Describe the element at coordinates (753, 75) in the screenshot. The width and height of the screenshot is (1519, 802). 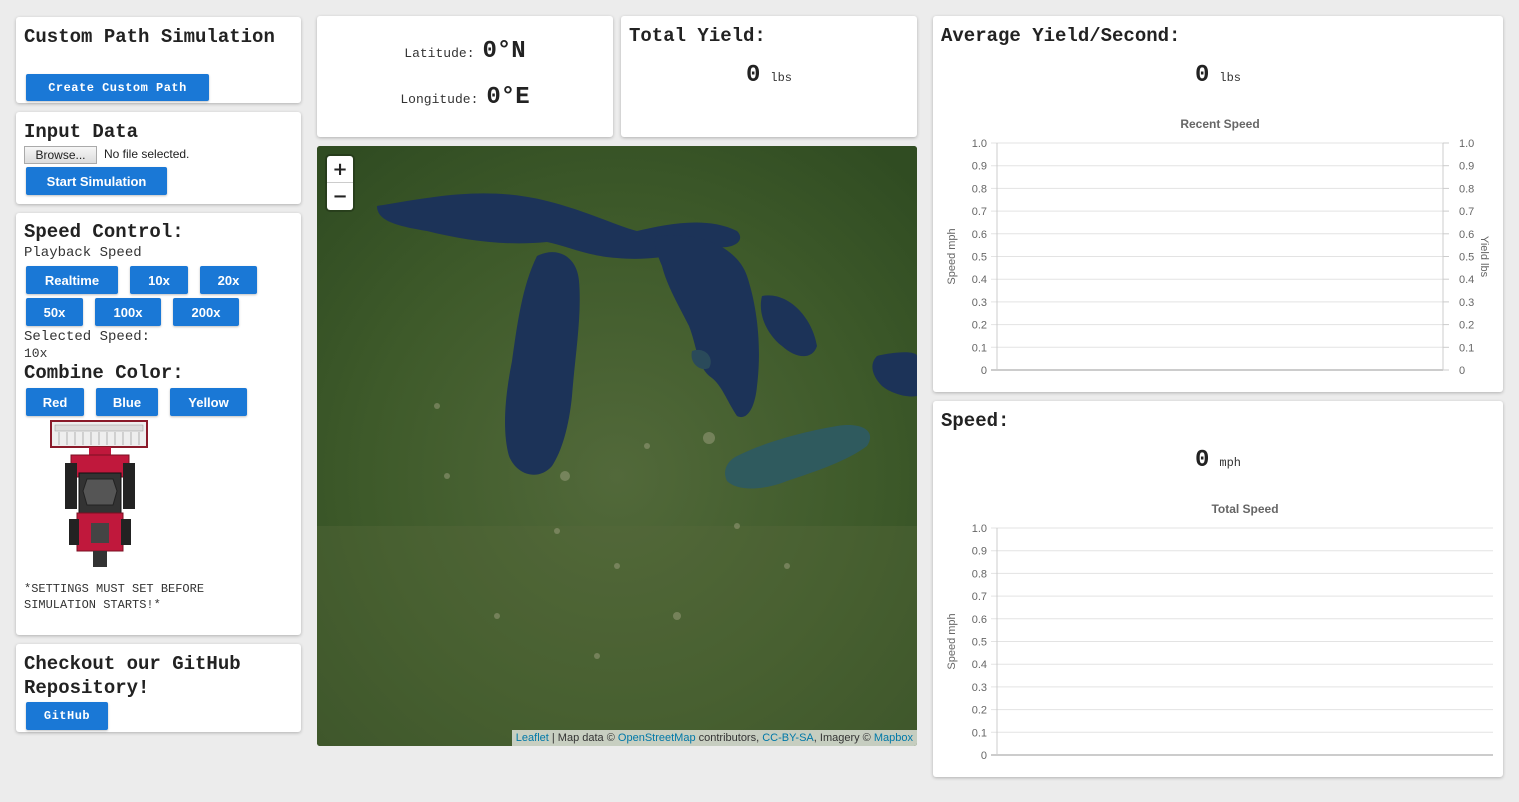
I see `total-yield-value: 0` at that location.